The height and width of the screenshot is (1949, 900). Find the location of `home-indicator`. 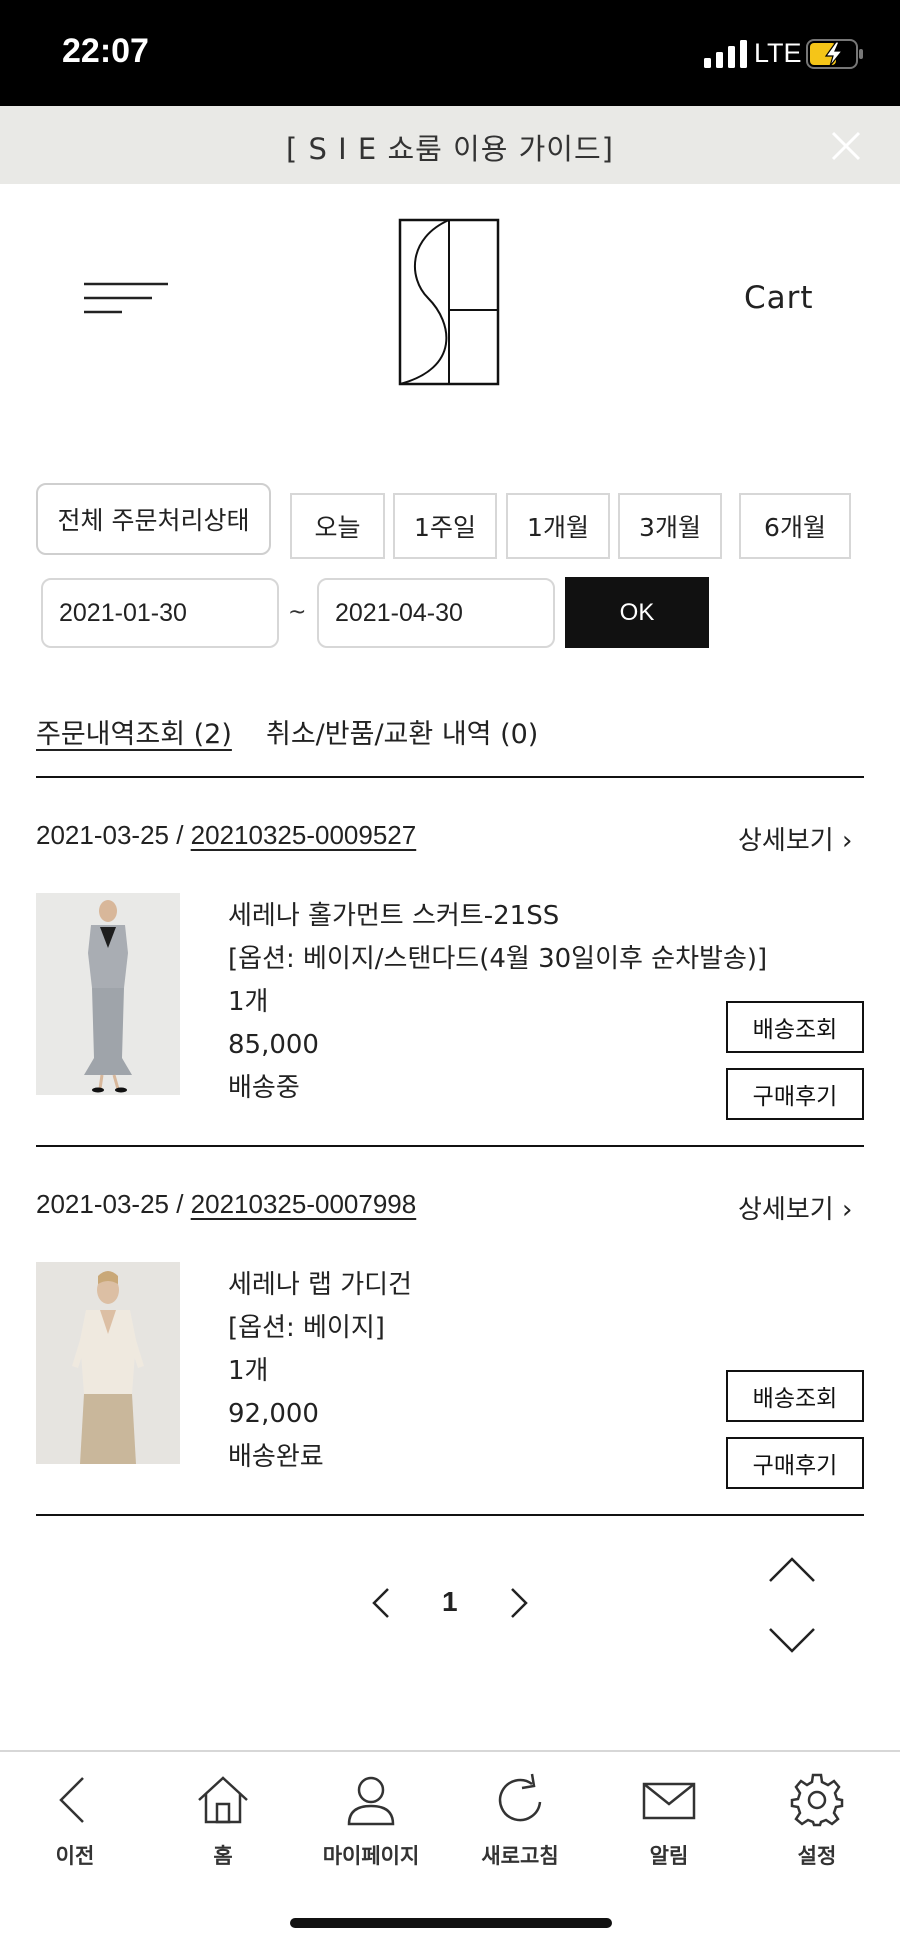

home-indicator is located at coordinates (451, 1923).